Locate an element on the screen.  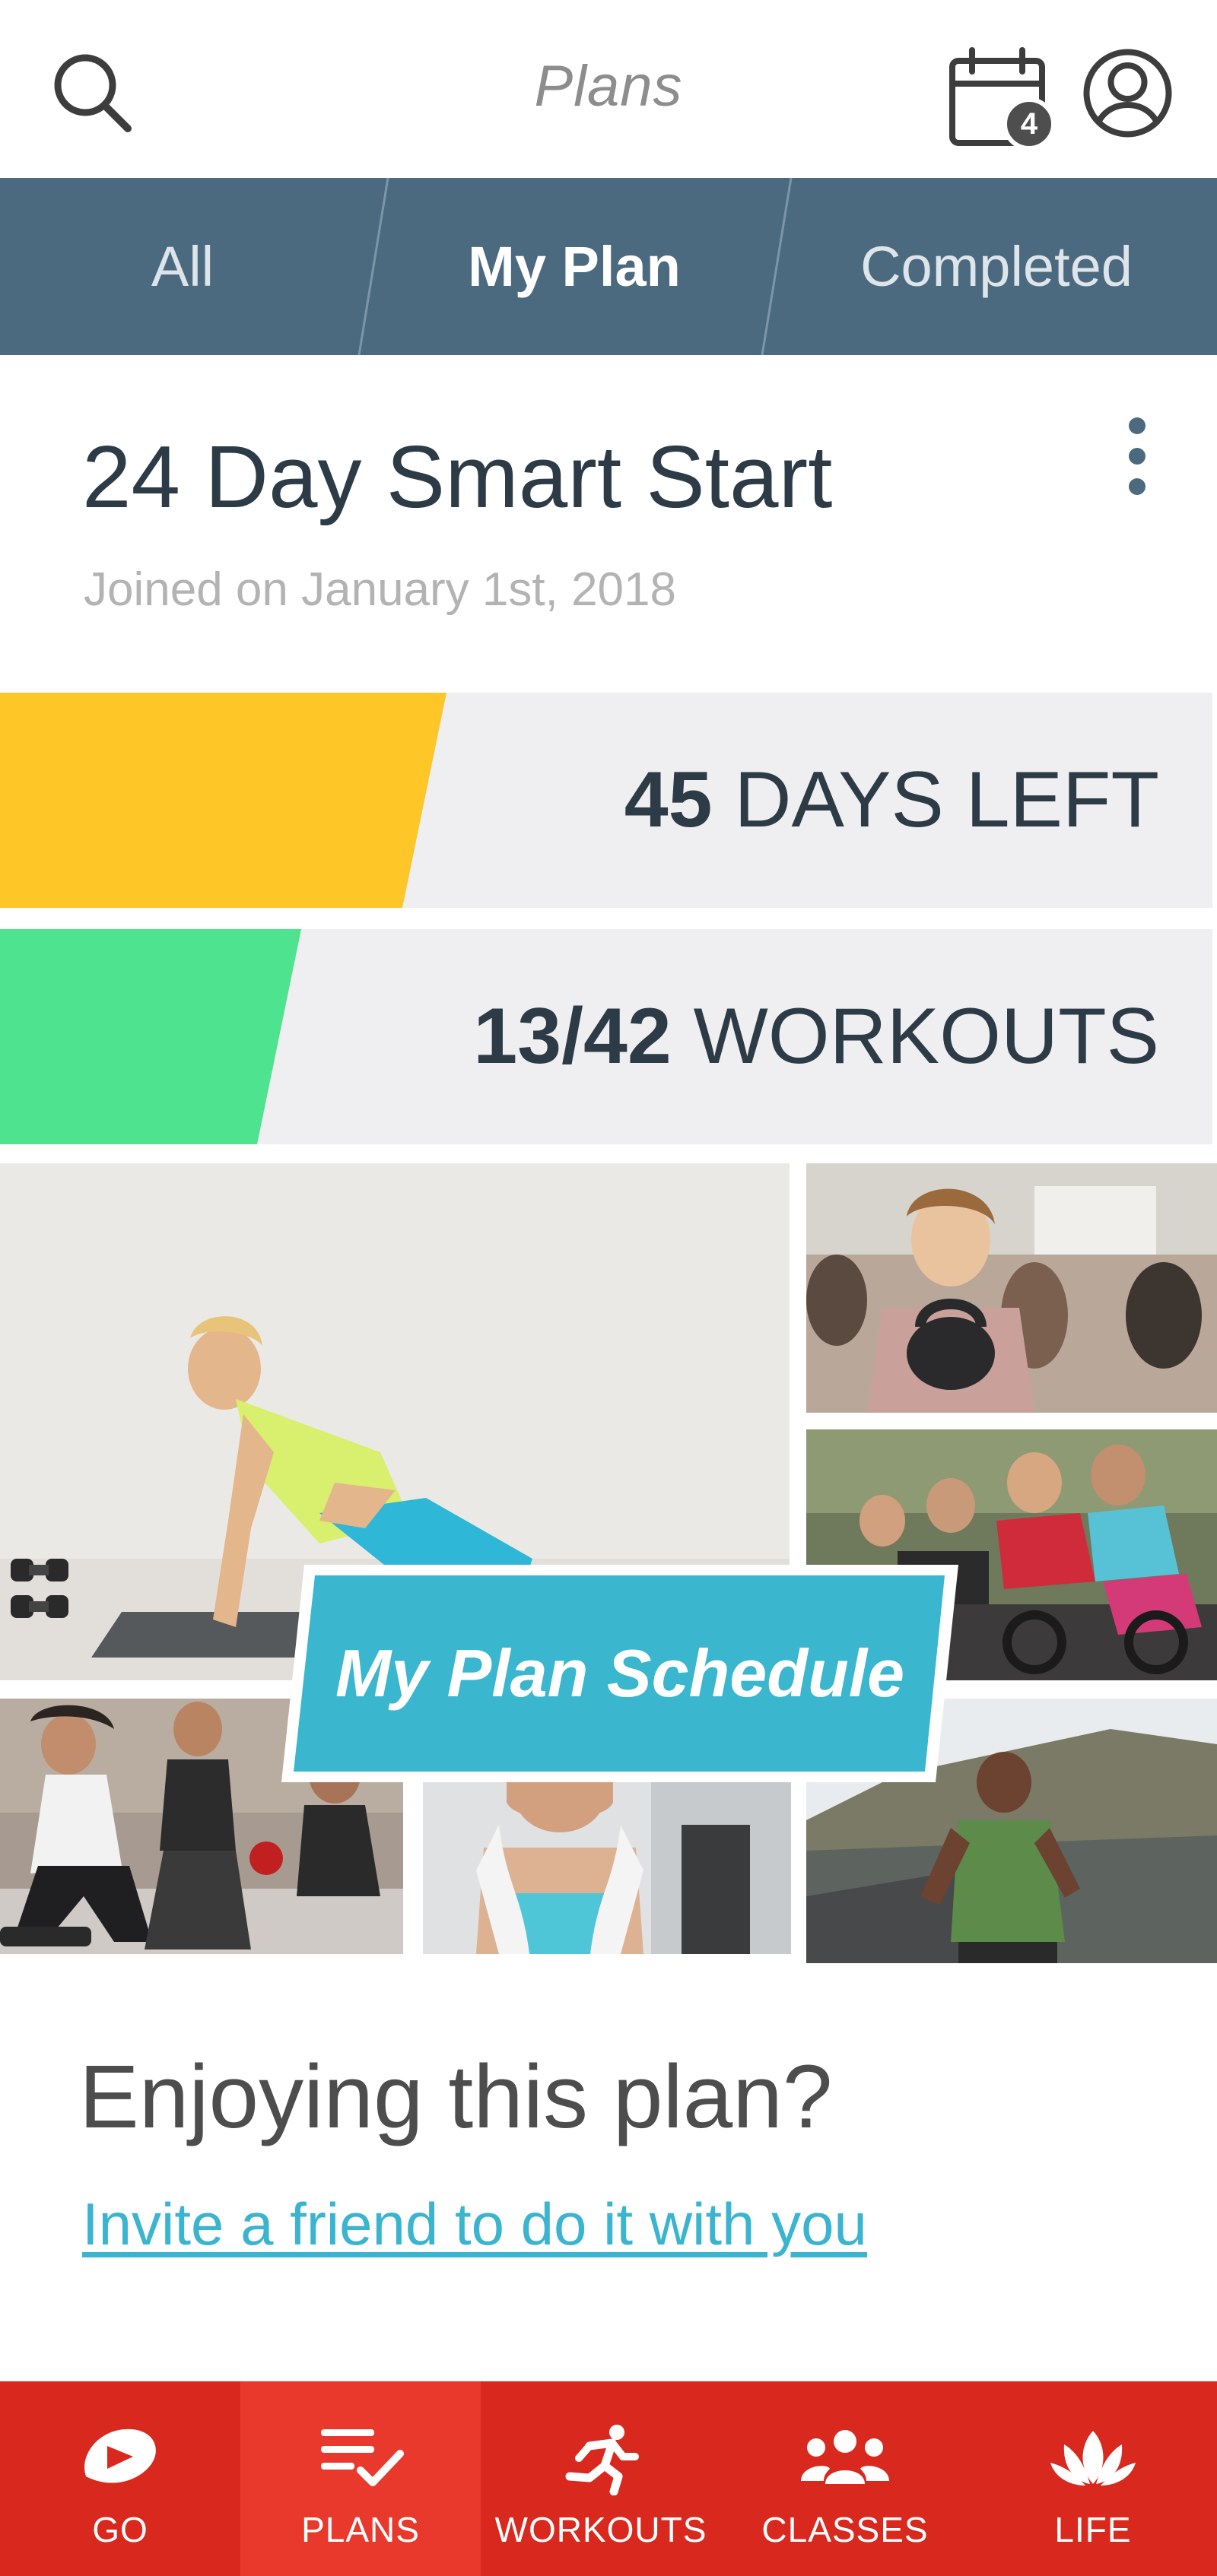
bottom-navigation: GO PLANS WORKOUTS CLASSES LIFE is located at coordinates (608, 2479).